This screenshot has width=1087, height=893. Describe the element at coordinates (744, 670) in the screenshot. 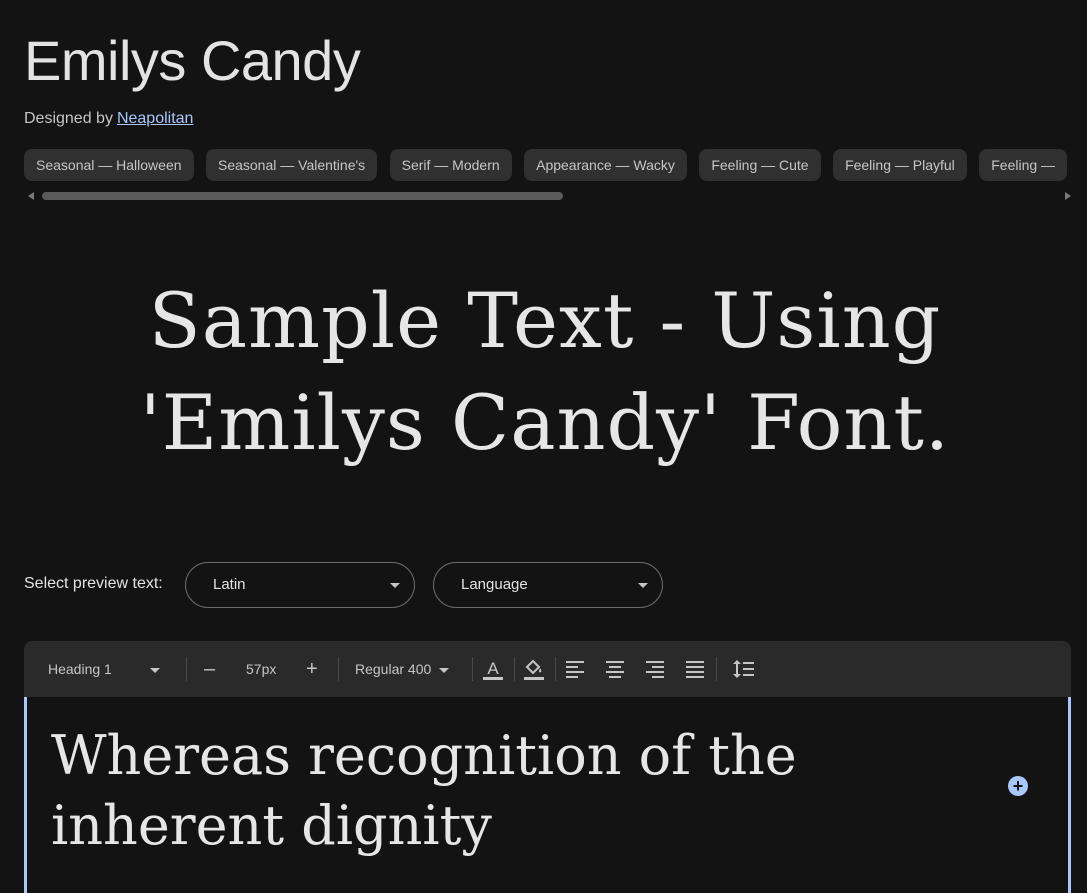

I see `line-height-icon` at that location.